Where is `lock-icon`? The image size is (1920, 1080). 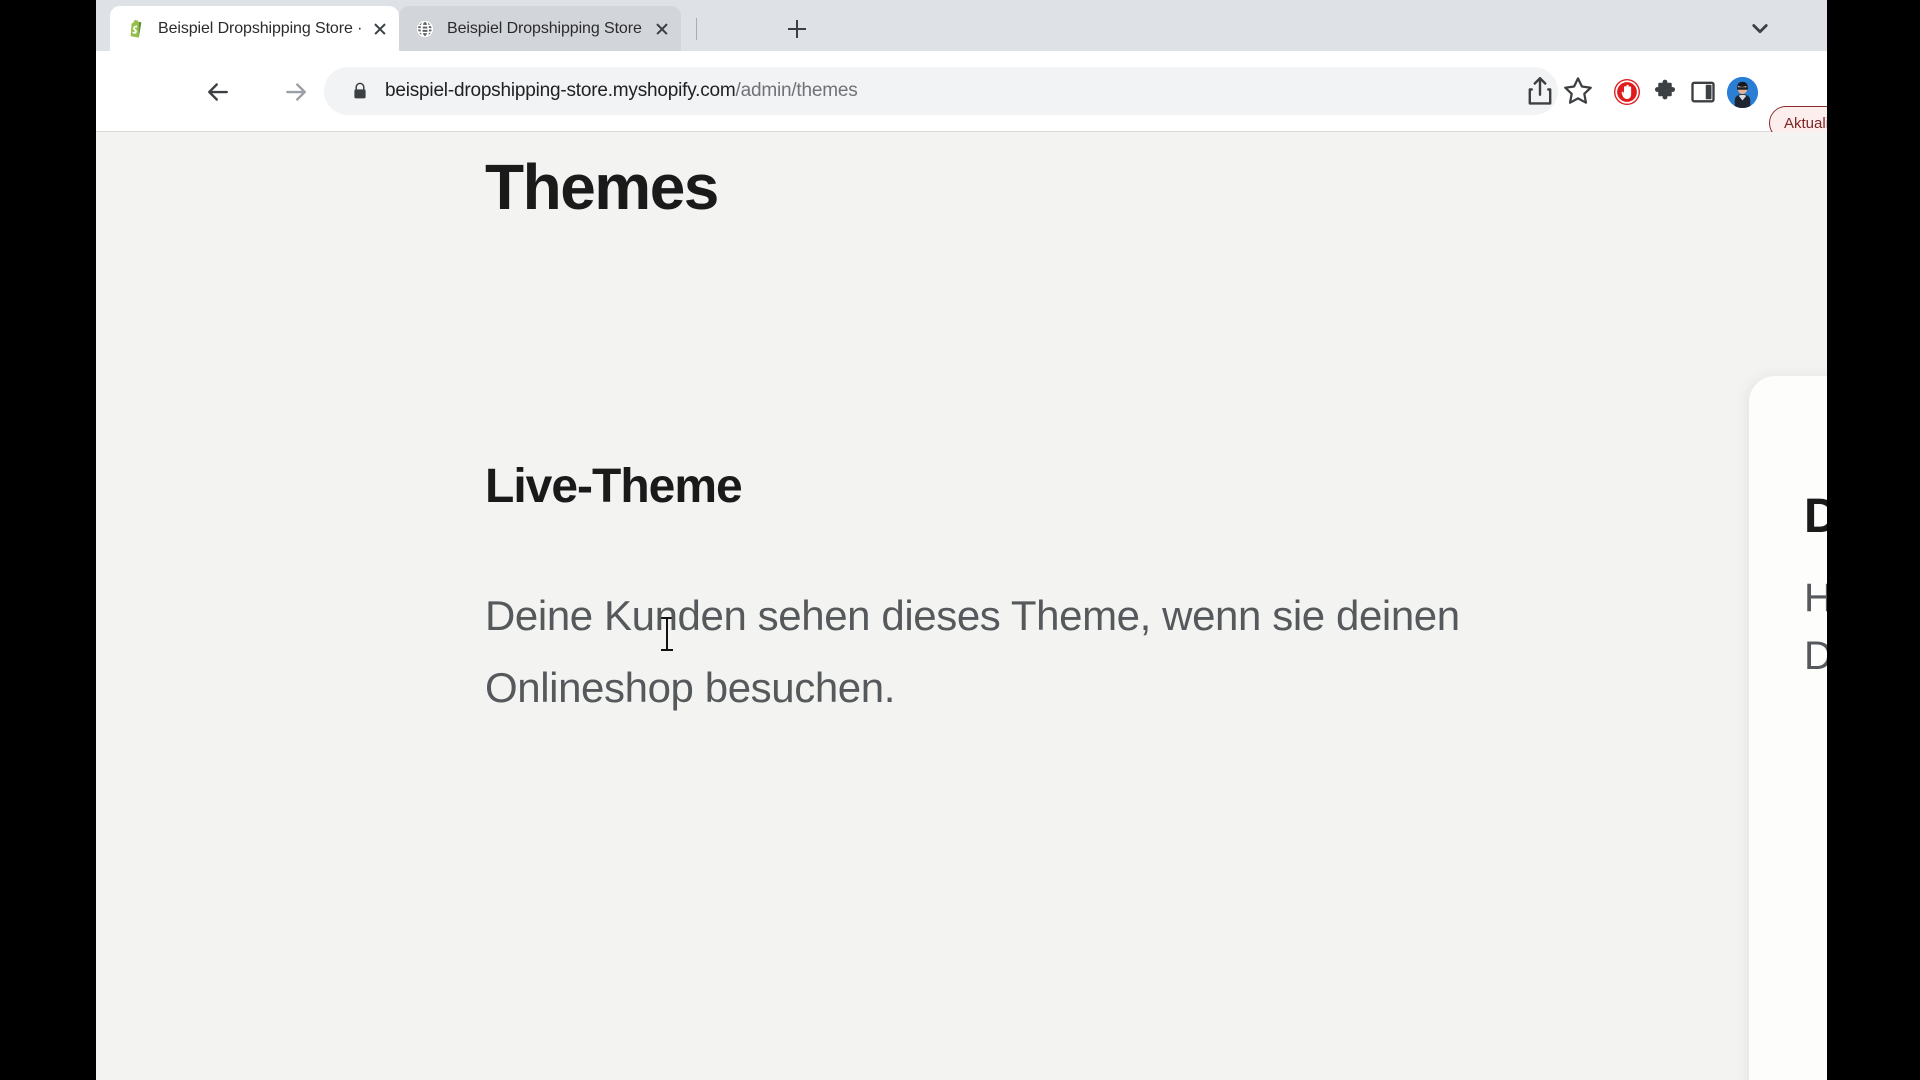 lock-icon is located at coordinates (360, 90).